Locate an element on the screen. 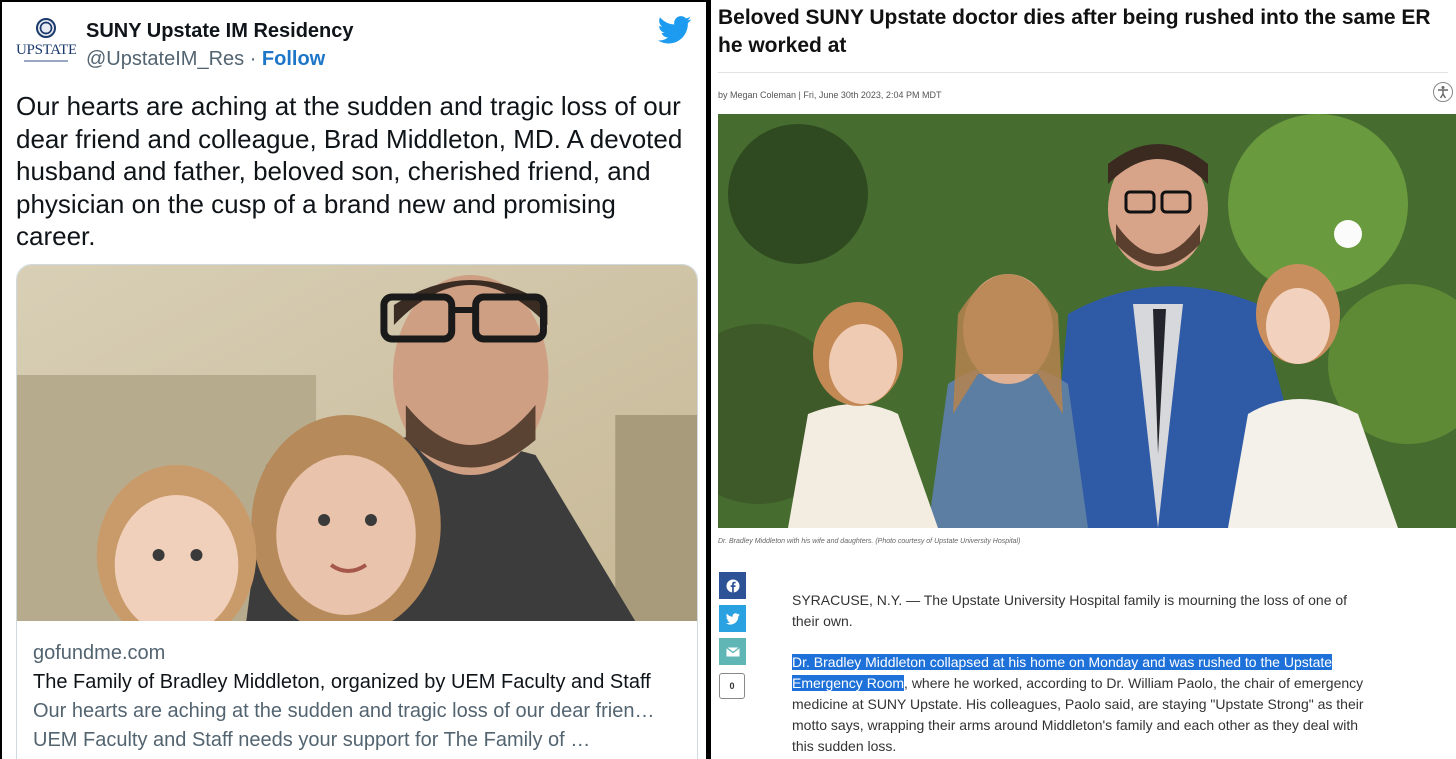 The image size is (1456, 759). display-name: SUNY Upstate IM Residency is located at coordinates (220, 31).